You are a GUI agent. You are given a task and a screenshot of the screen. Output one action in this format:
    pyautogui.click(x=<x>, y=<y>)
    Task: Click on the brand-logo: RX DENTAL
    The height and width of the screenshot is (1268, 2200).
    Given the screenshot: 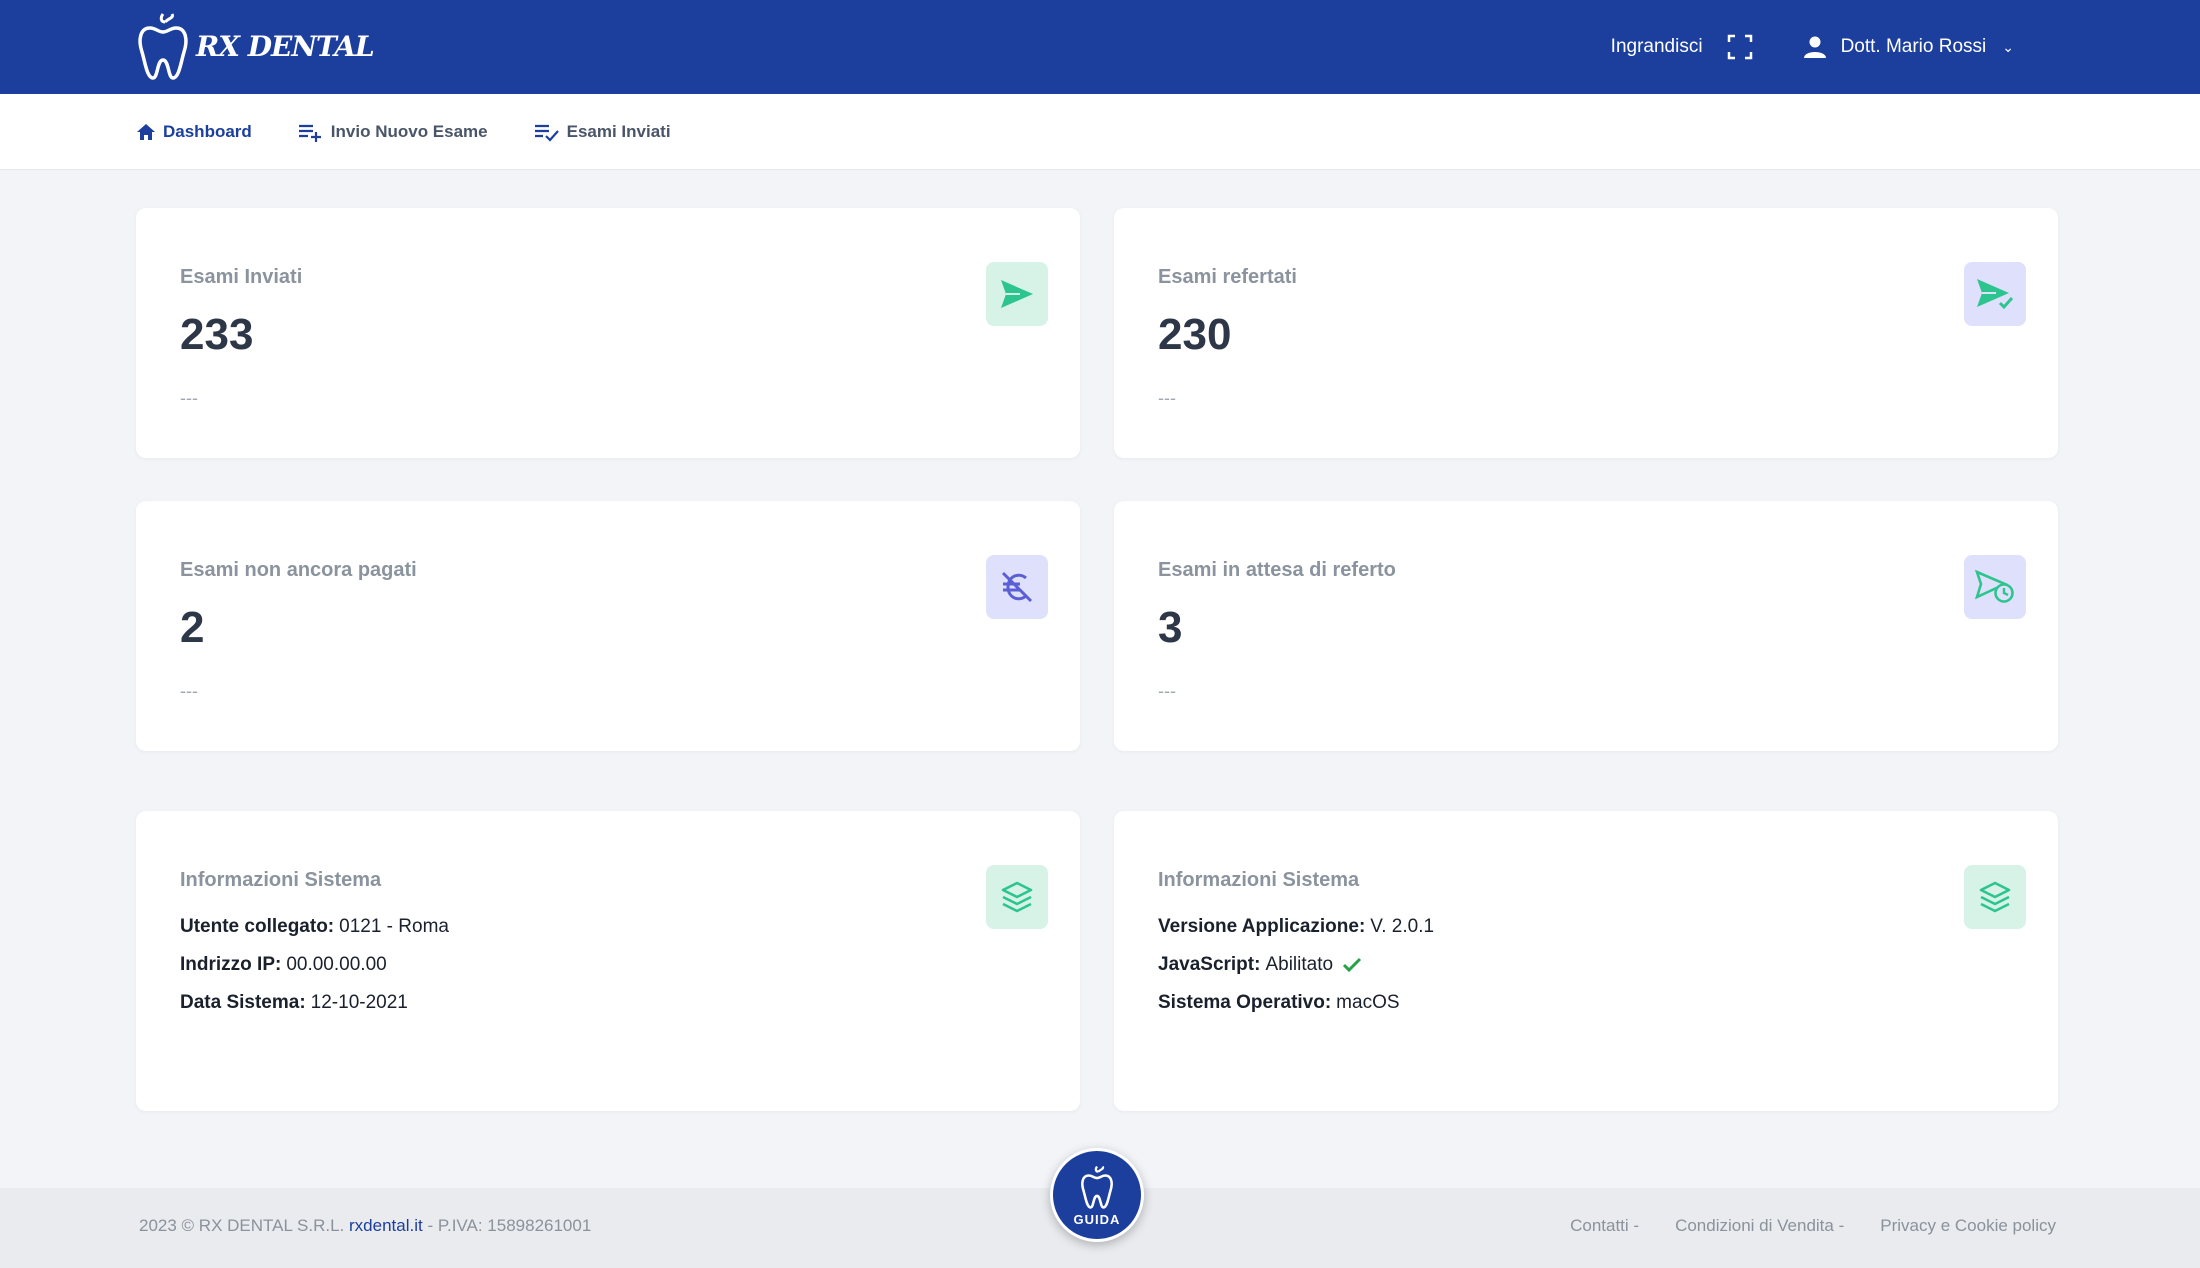 What is the action you would take?
    pyautogui.click(x=255, y=46)
    